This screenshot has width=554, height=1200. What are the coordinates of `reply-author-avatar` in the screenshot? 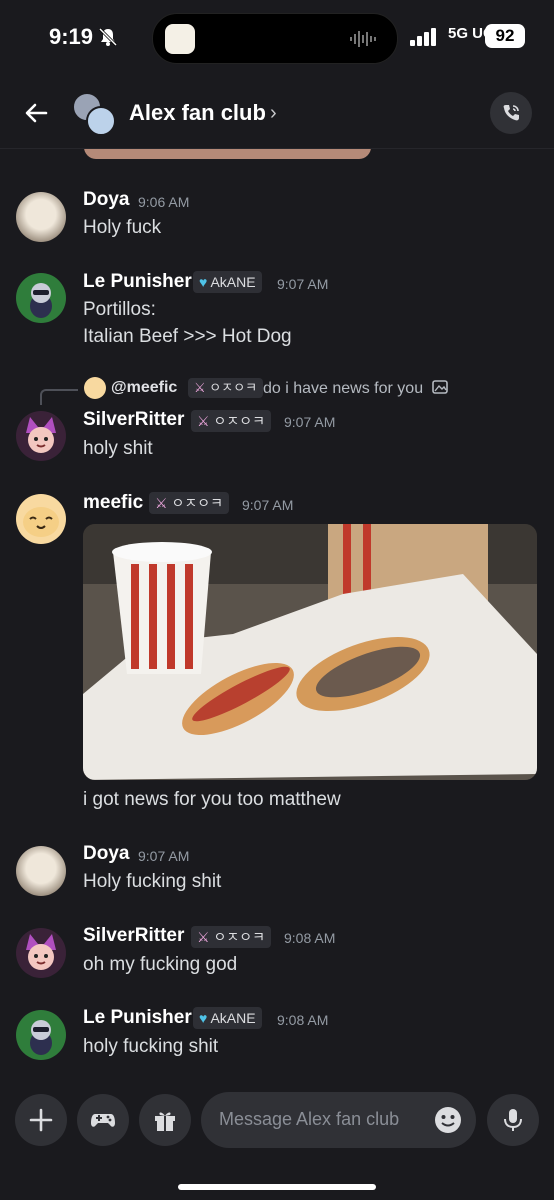 It's located at (95, 388).